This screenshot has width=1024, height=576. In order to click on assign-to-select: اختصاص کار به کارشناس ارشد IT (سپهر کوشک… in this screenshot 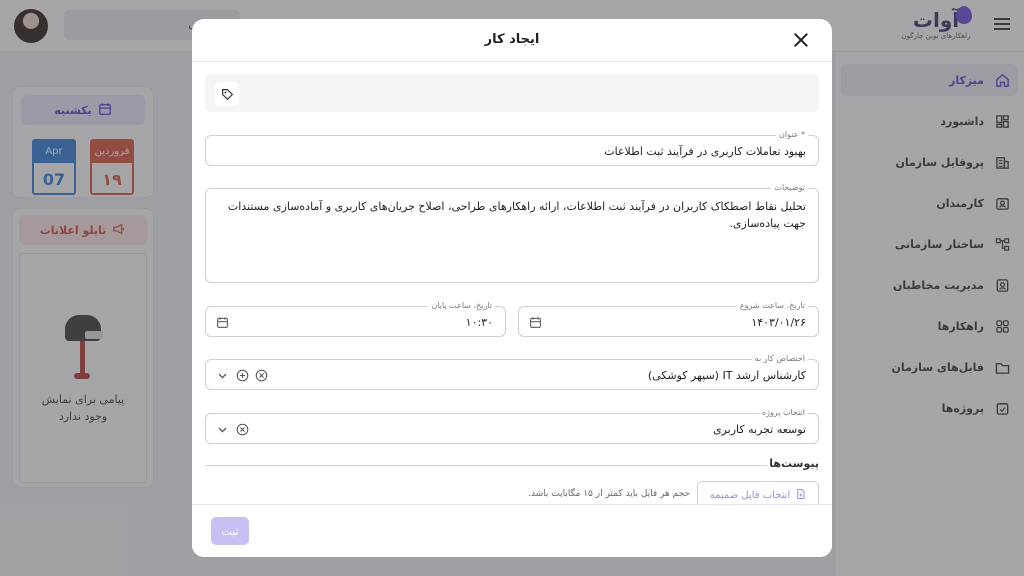, I will do `click(512, 371)`.